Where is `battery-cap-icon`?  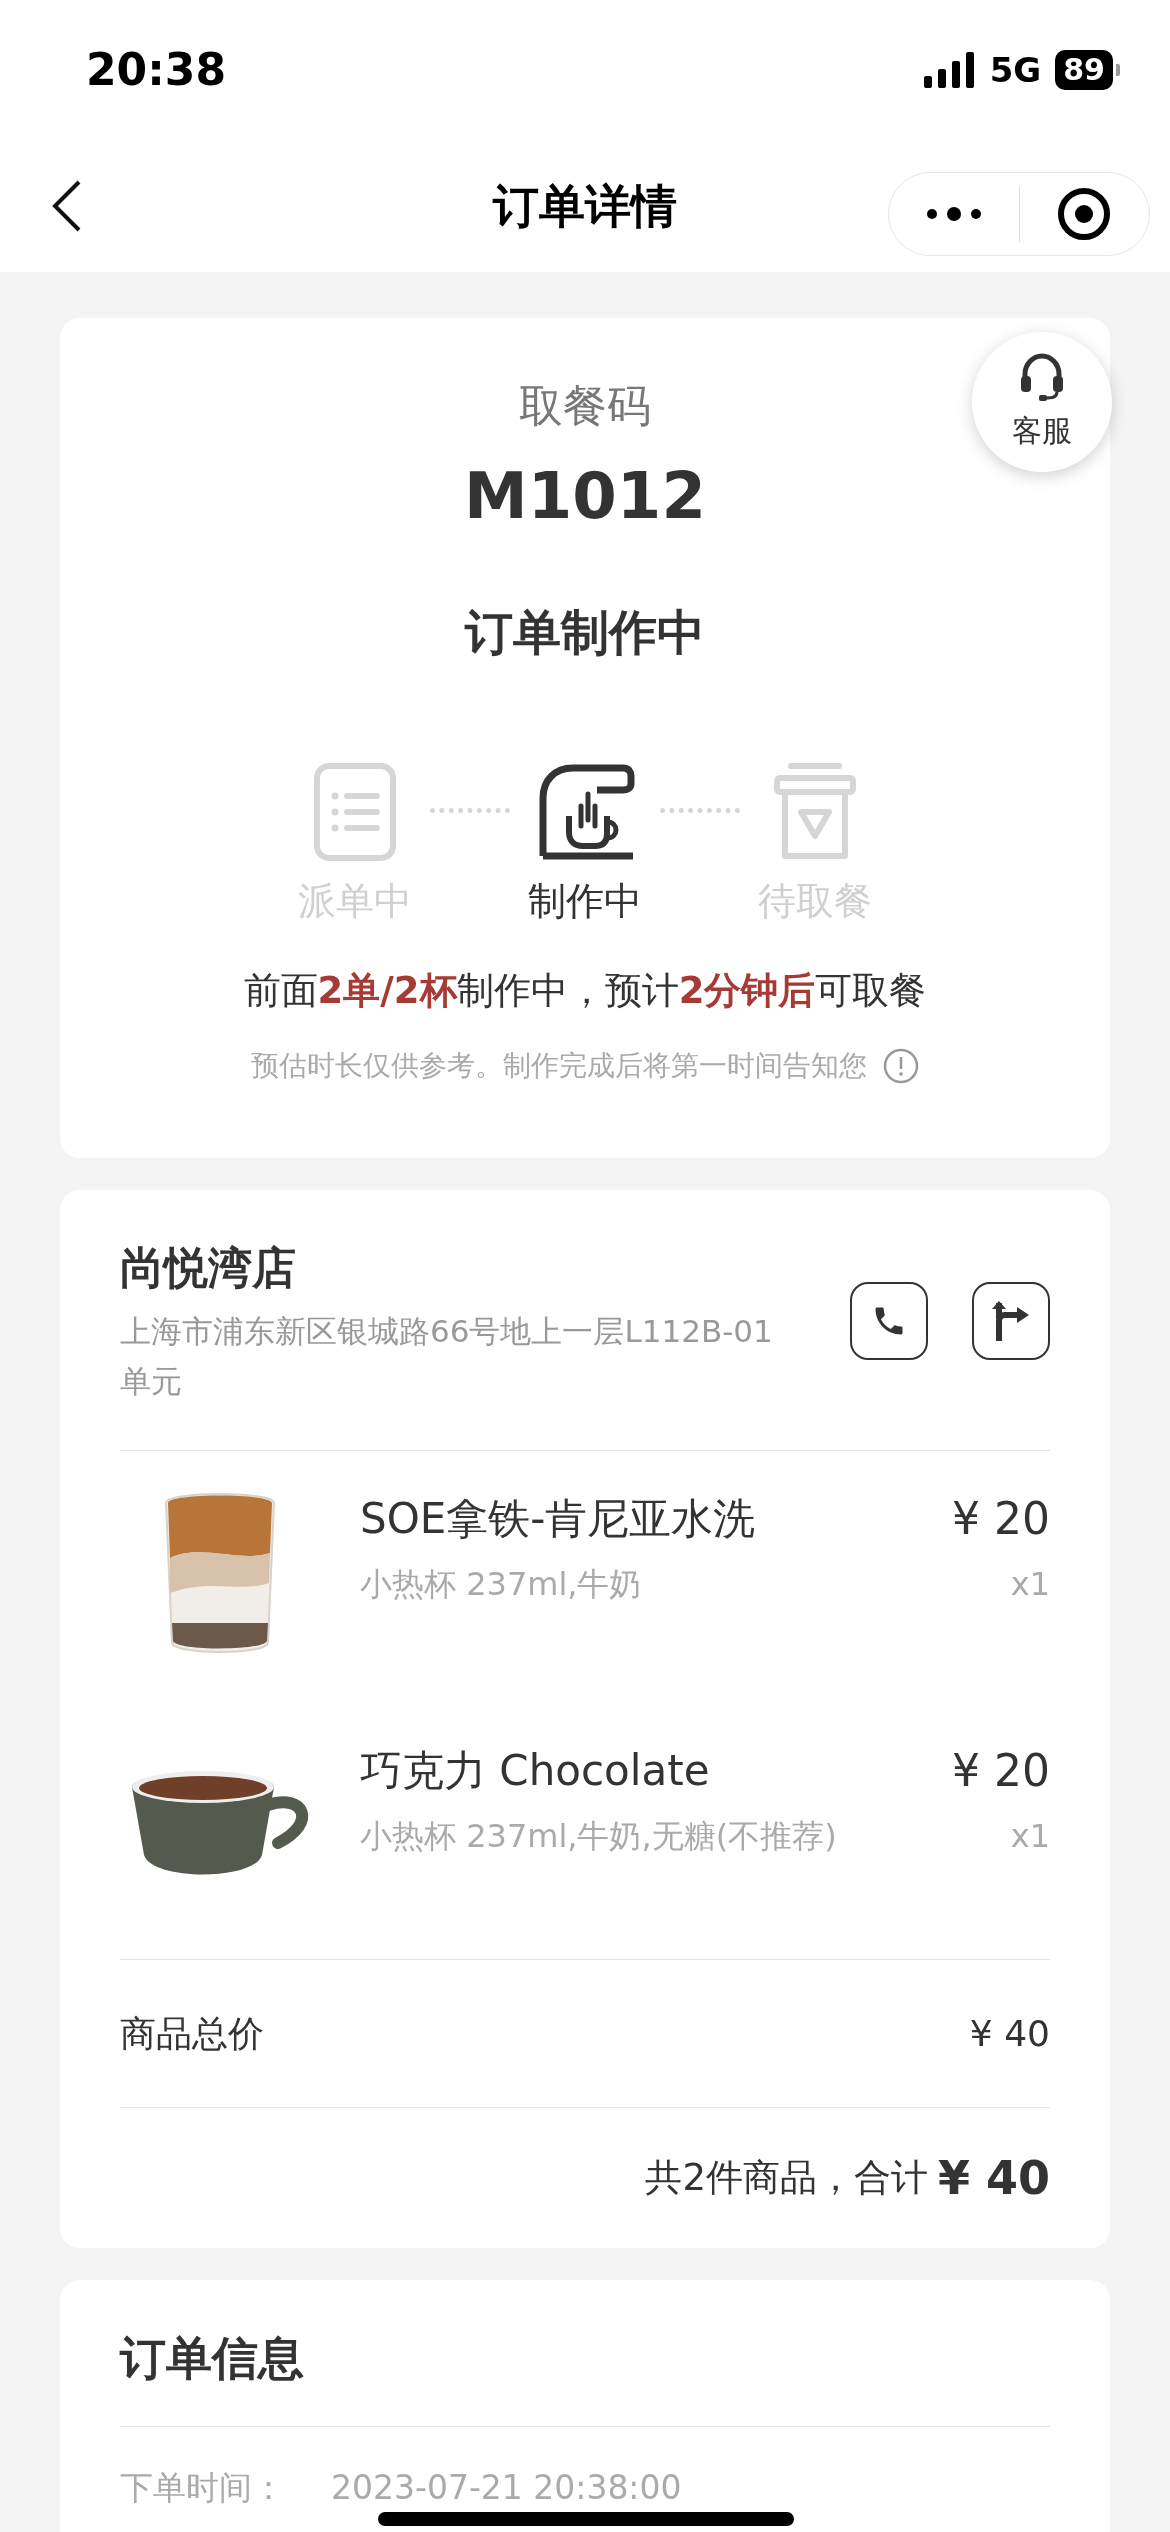 battery-cap-icon is located at coordinates (1118, 70).